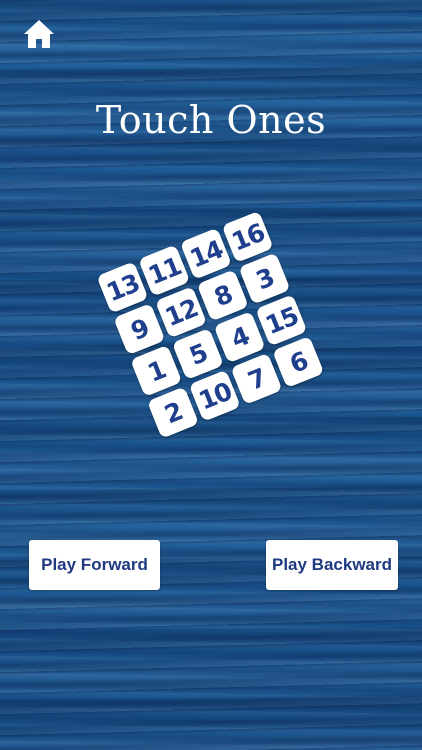  Describe the element at coordinates (332, 565) in the screenshot. I see `play-backward-button: Play Backward` at that location.